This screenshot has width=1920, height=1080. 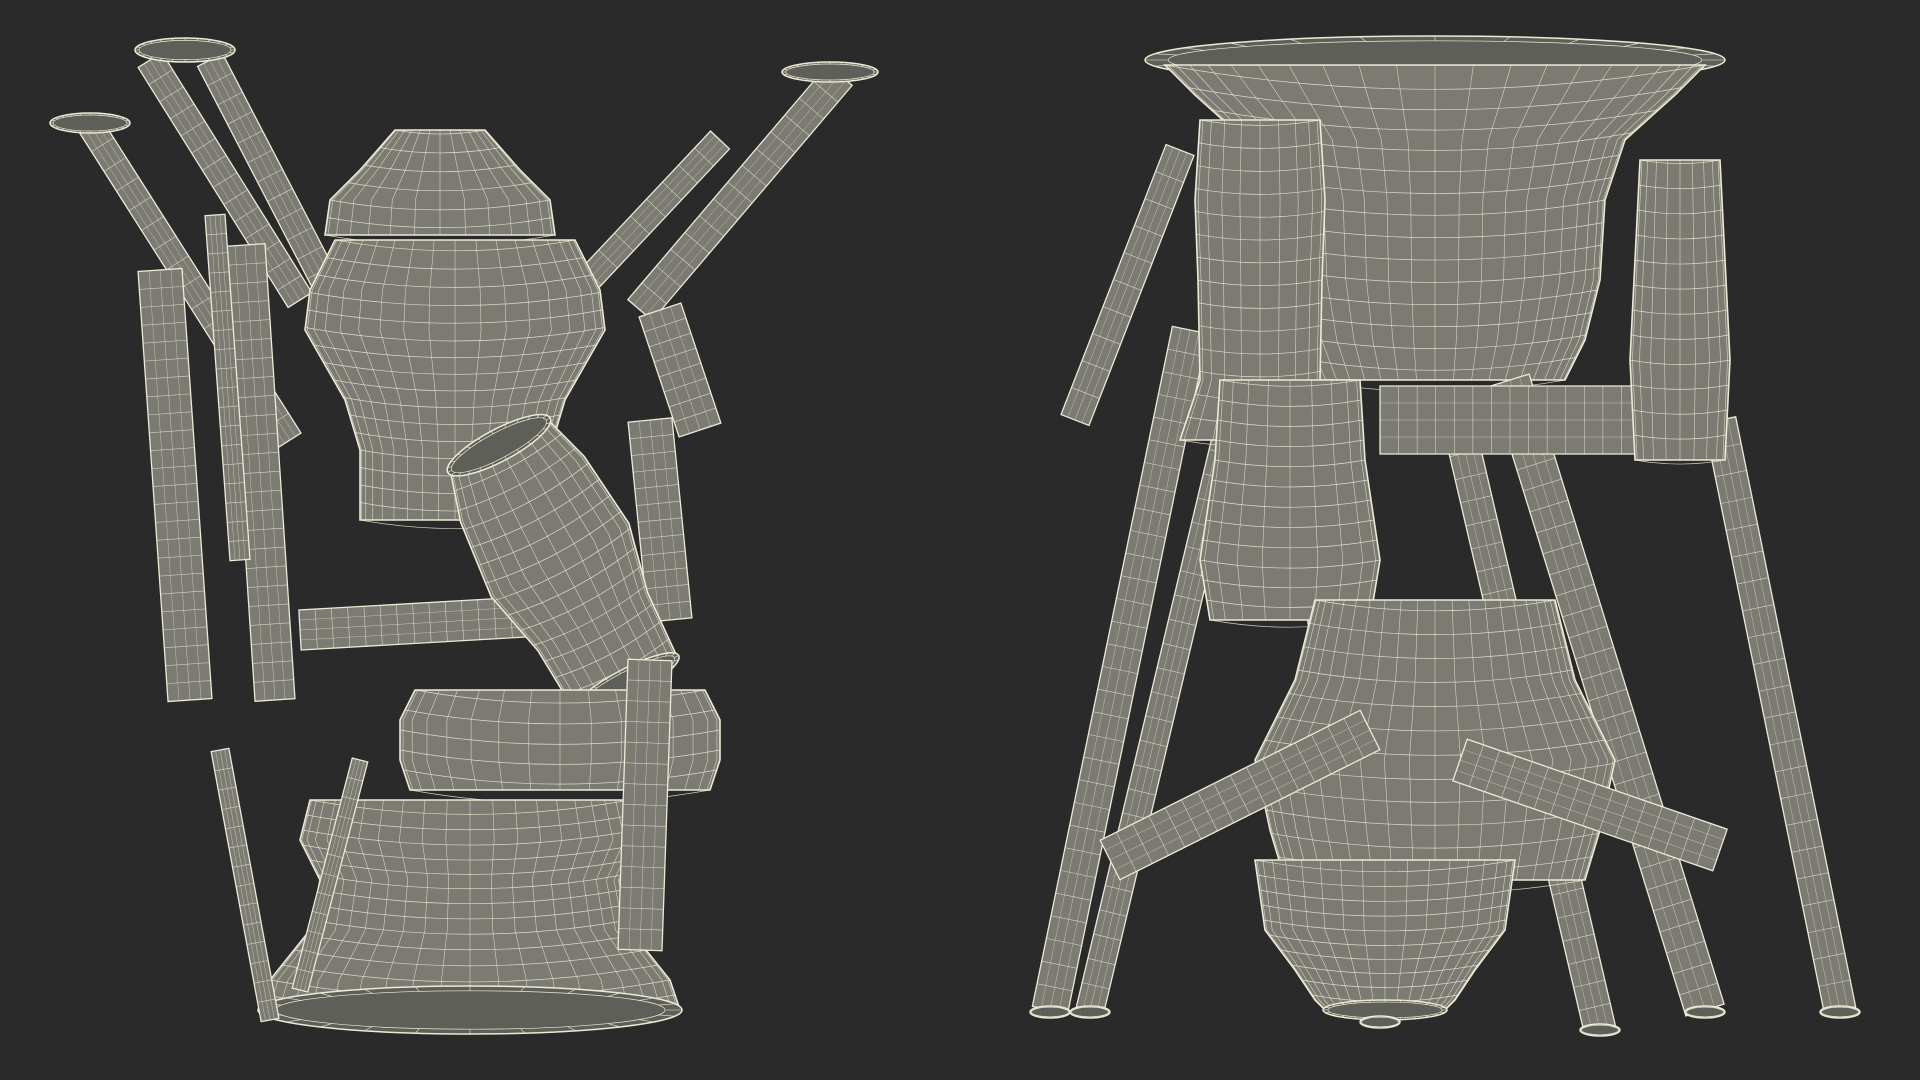 I want to click on nozzle-exit-flange, so click(x=470, y=1010).